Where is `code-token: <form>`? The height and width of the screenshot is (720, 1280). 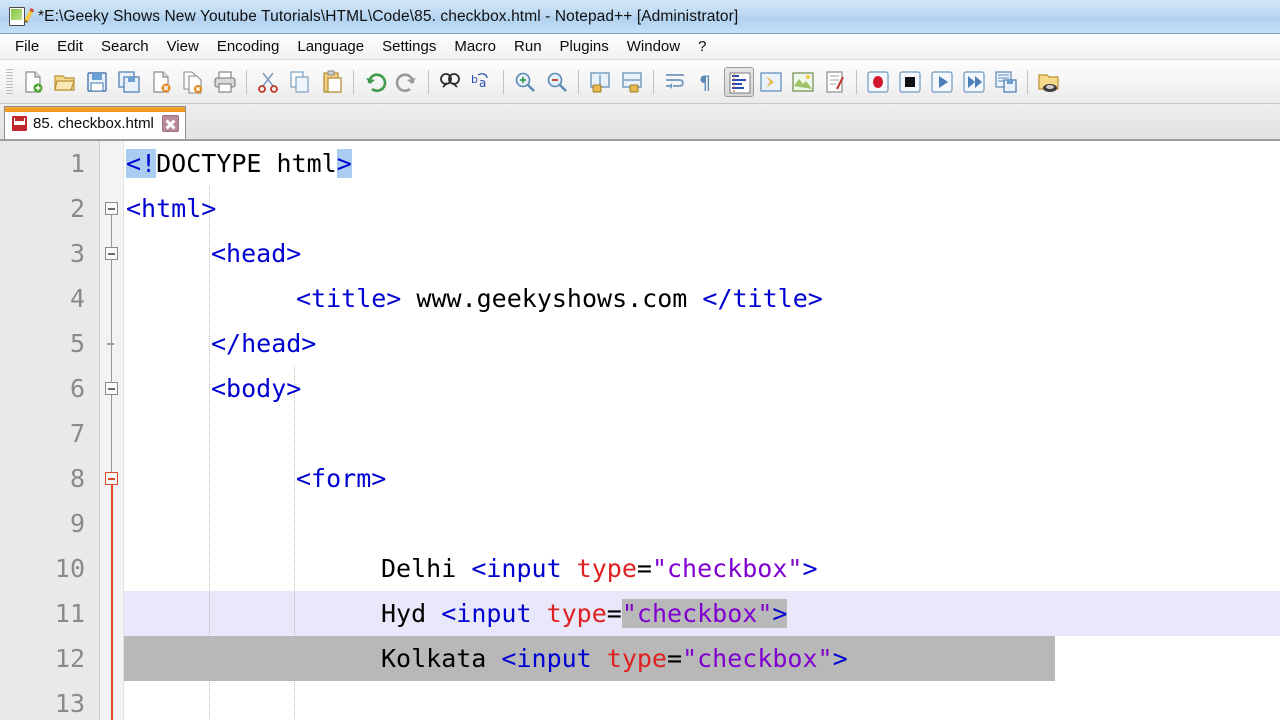
code-token: <form> is located at coordinates (341, 478).